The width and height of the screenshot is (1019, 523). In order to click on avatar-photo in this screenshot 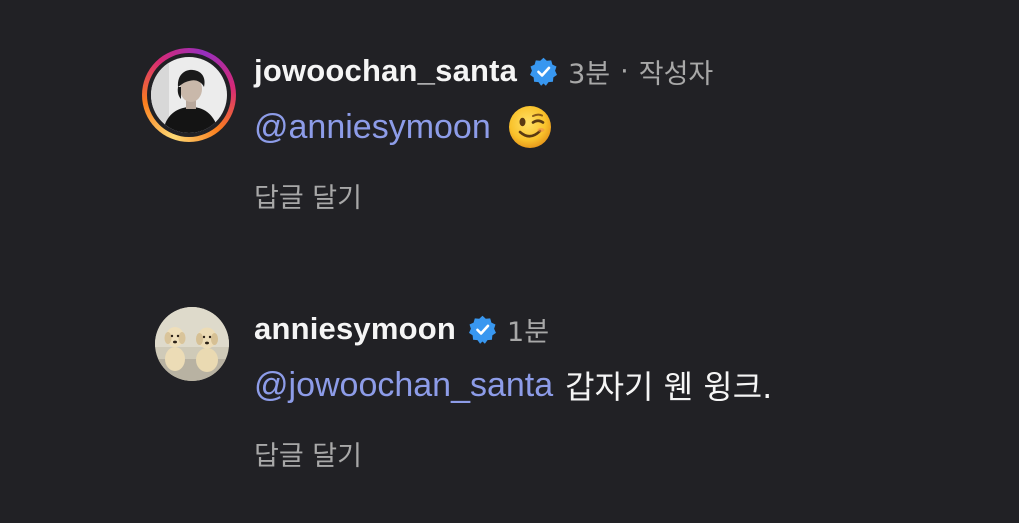, I will do `click(189, 95)`.